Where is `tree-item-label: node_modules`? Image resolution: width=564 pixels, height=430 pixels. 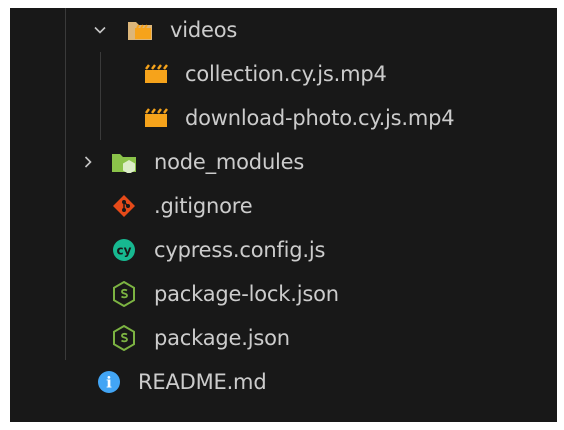 tree-item-label: node_modules is located at coordinates (229, 162).